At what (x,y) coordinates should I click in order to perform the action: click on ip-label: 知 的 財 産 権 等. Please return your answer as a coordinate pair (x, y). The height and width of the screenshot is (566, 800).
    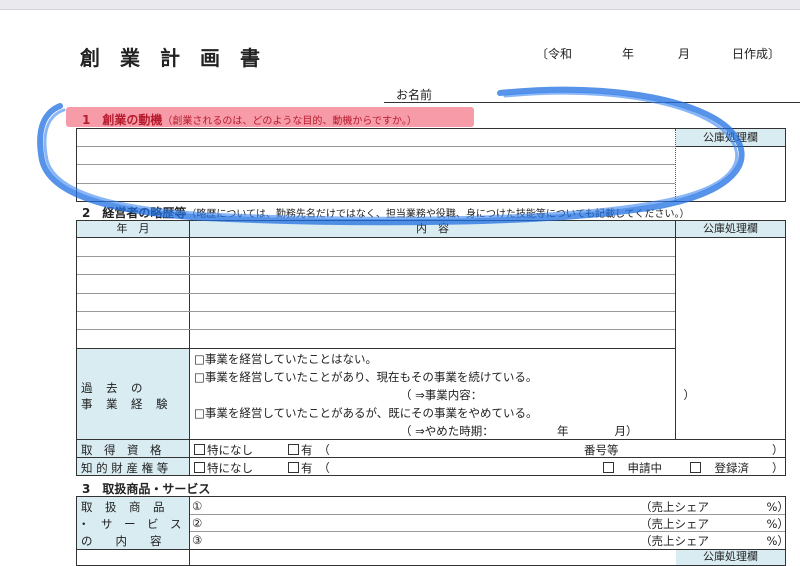
    Looking at the image, I should click on (125, 468).